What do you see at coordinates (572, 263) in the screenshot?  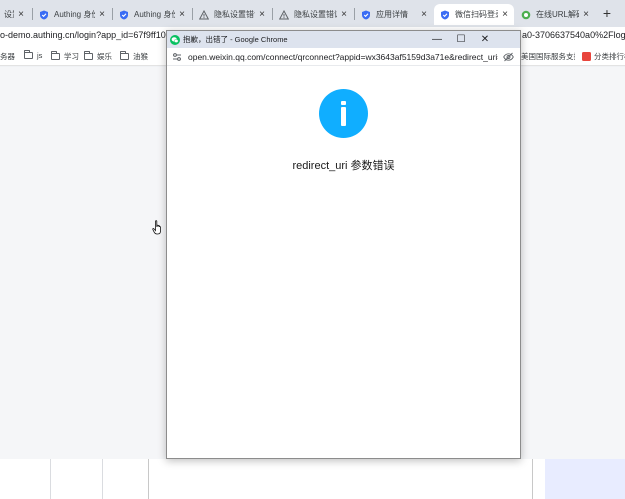 I see `background-page-right` at bounding box center [572, 263].